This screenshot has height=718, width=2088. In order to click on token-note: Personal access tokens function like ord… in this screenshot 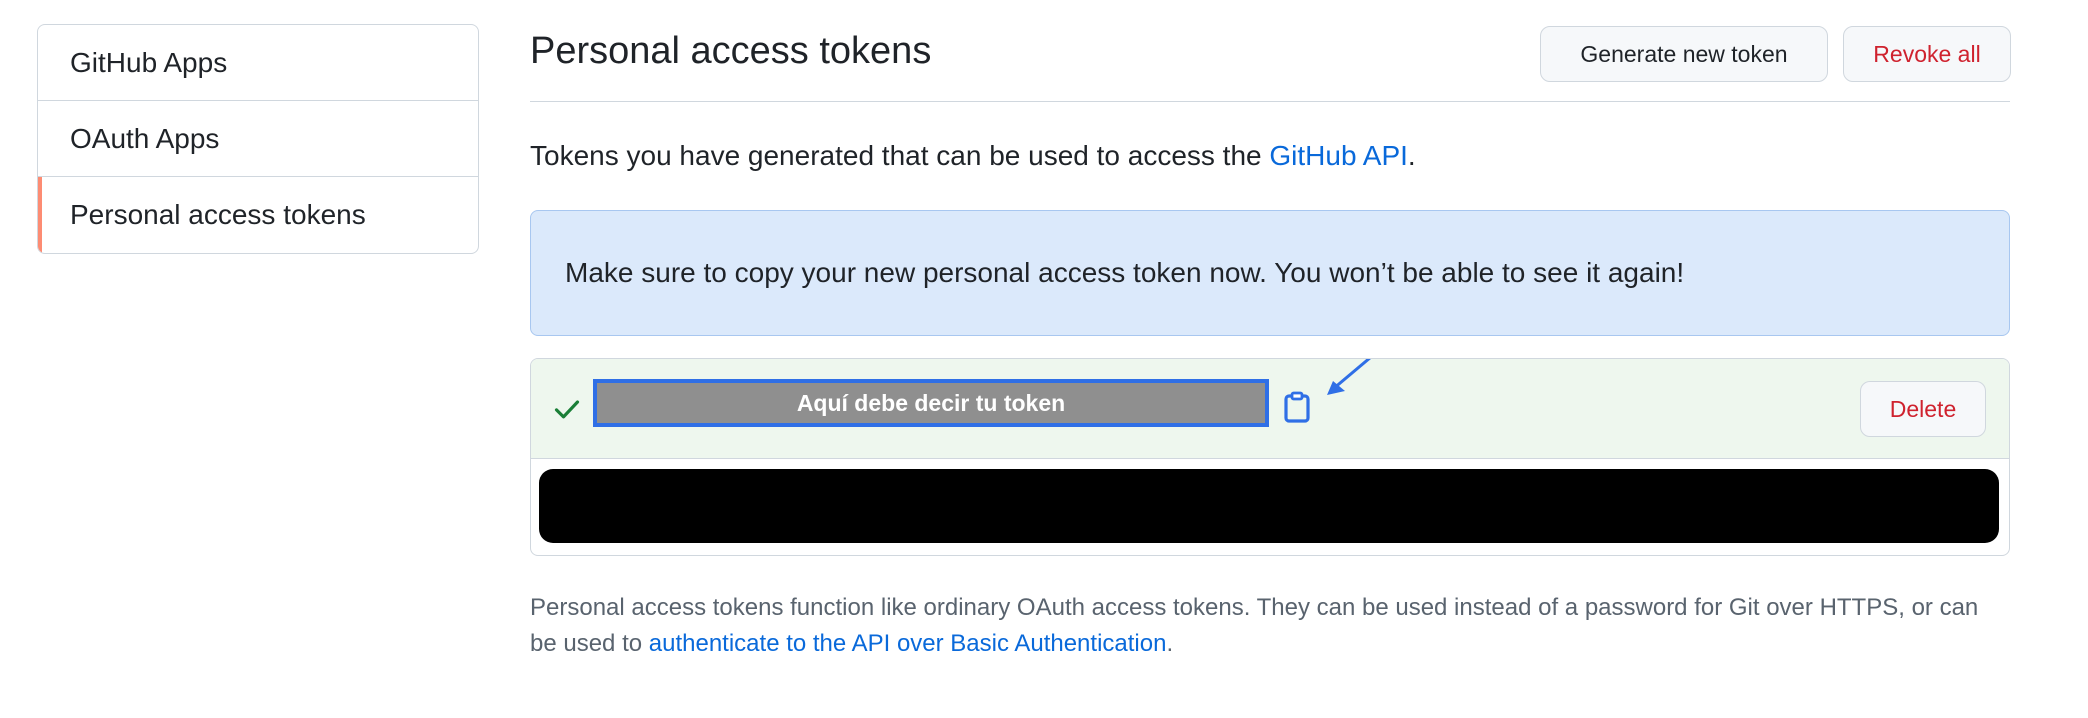, I will do `click(1270, 626)`.